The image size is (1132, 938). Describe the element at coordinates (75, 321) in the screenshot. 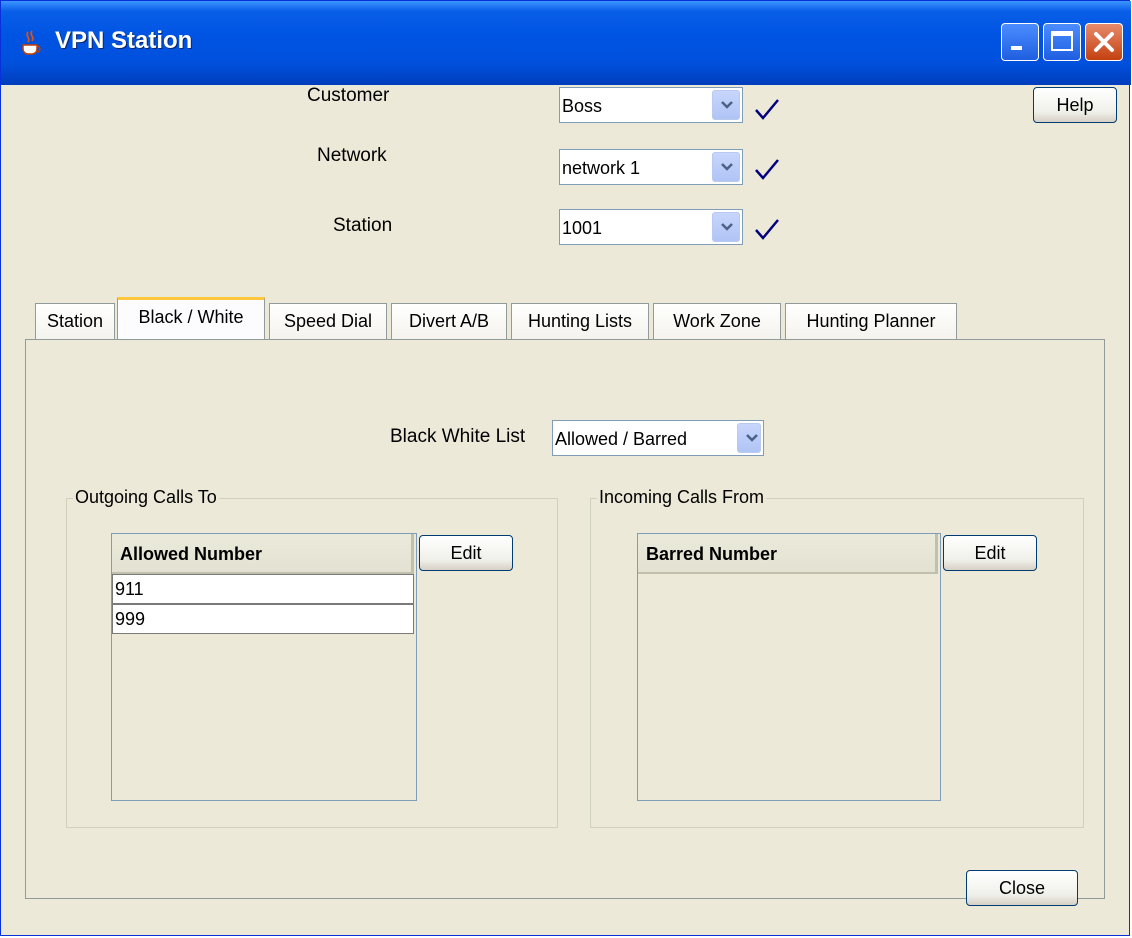

I see `tab-station: Station` at that location.